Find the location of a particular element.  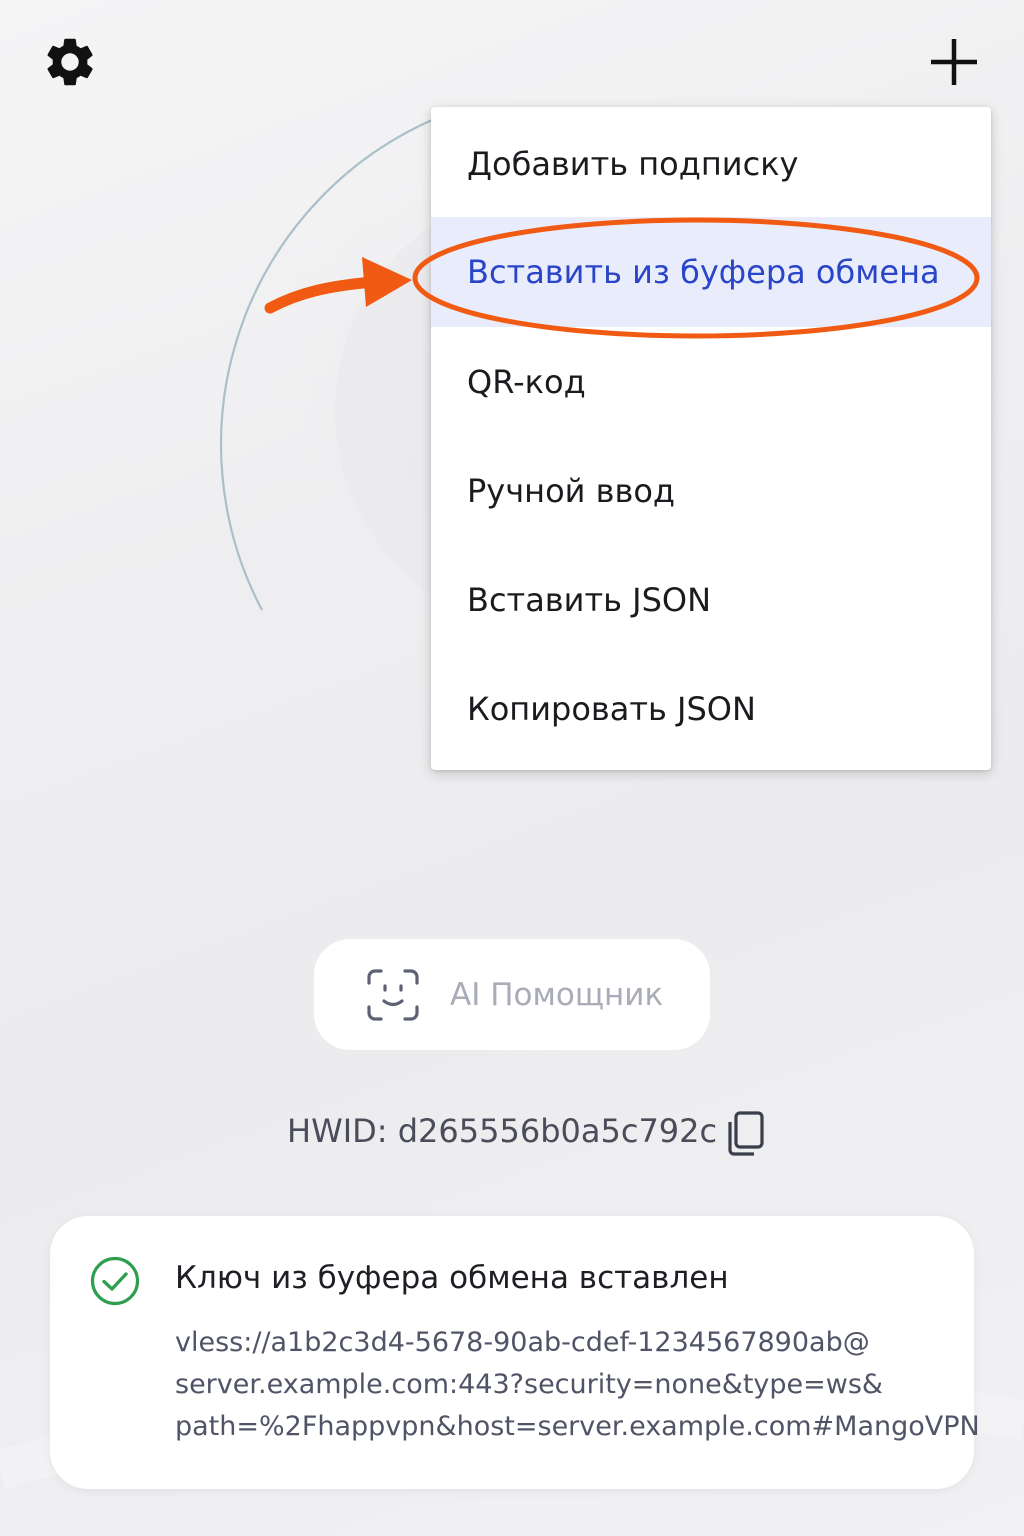

settings-button is located at coordinates (70, 62).